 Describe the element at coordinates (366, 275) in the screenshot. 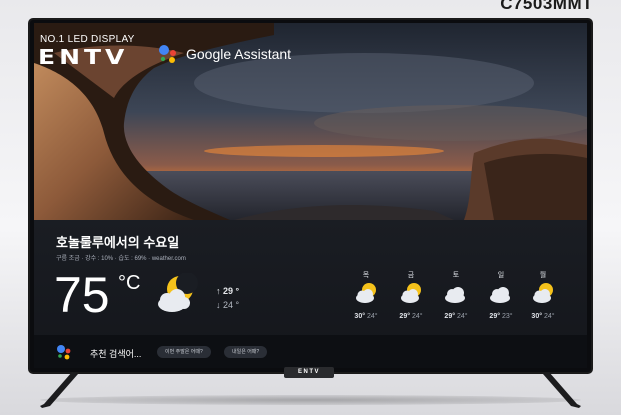

I see `forecast-day-label: 목` at that location.